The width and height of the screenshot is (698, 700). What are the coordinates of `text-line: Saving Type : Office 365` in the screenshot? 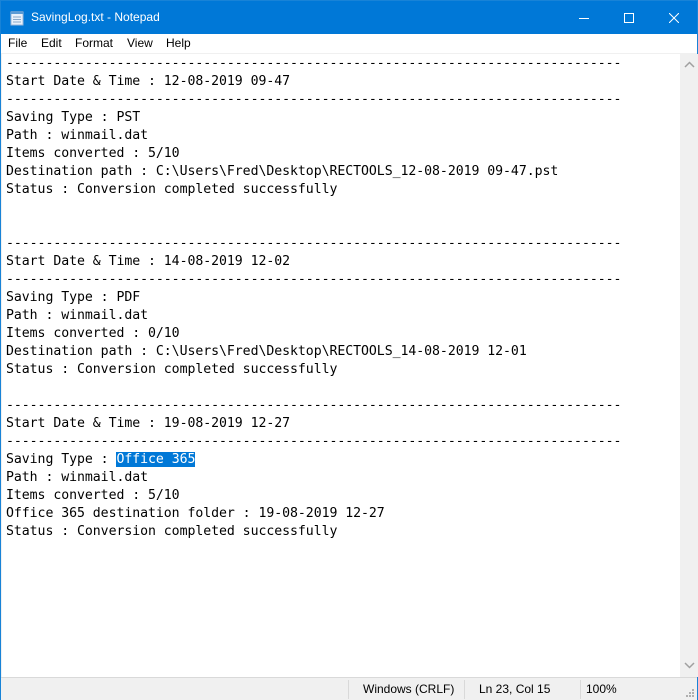 It's located at (313, 460).